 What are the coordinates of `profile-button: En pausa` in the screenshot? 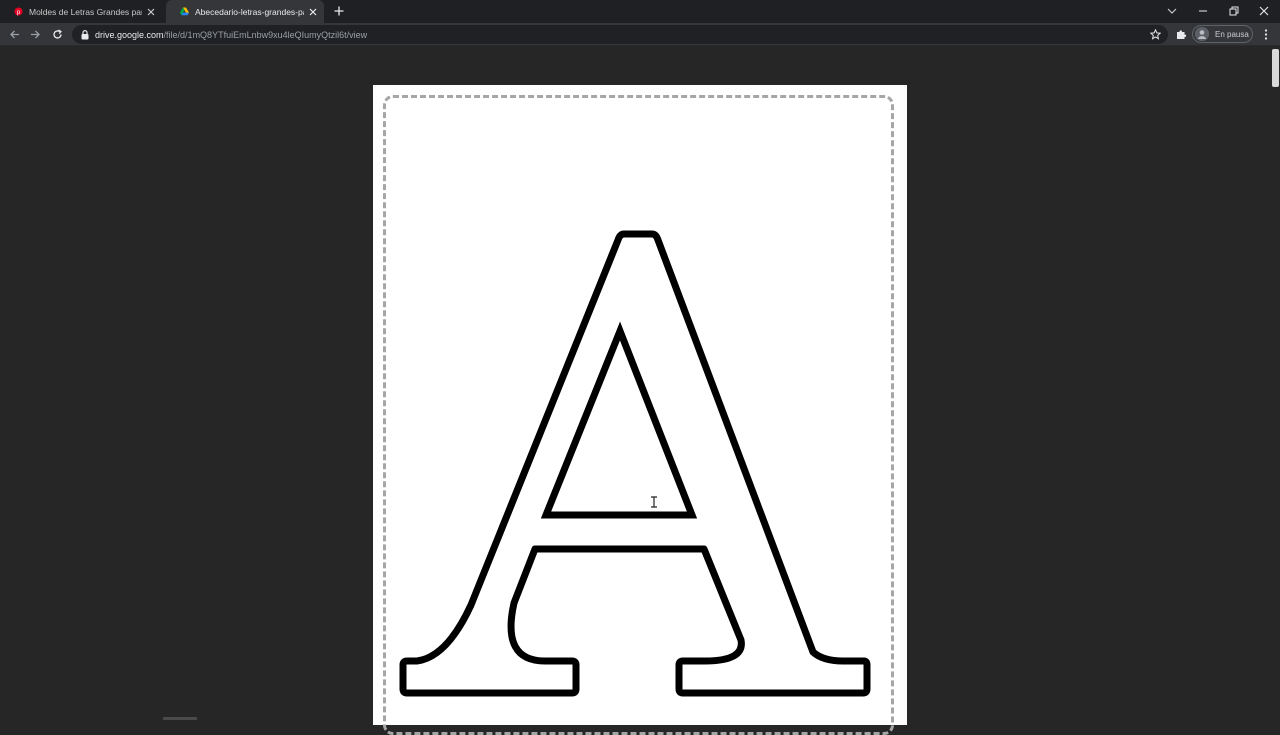 It's located at (1222, 34).